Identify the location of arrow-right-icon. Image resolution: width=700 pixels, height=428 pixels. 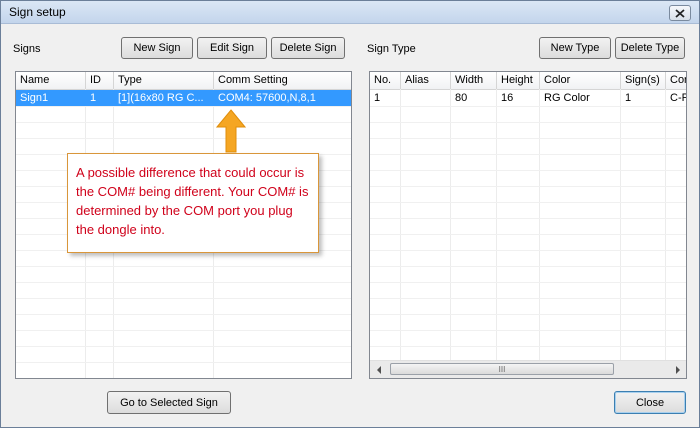
(677, 369).